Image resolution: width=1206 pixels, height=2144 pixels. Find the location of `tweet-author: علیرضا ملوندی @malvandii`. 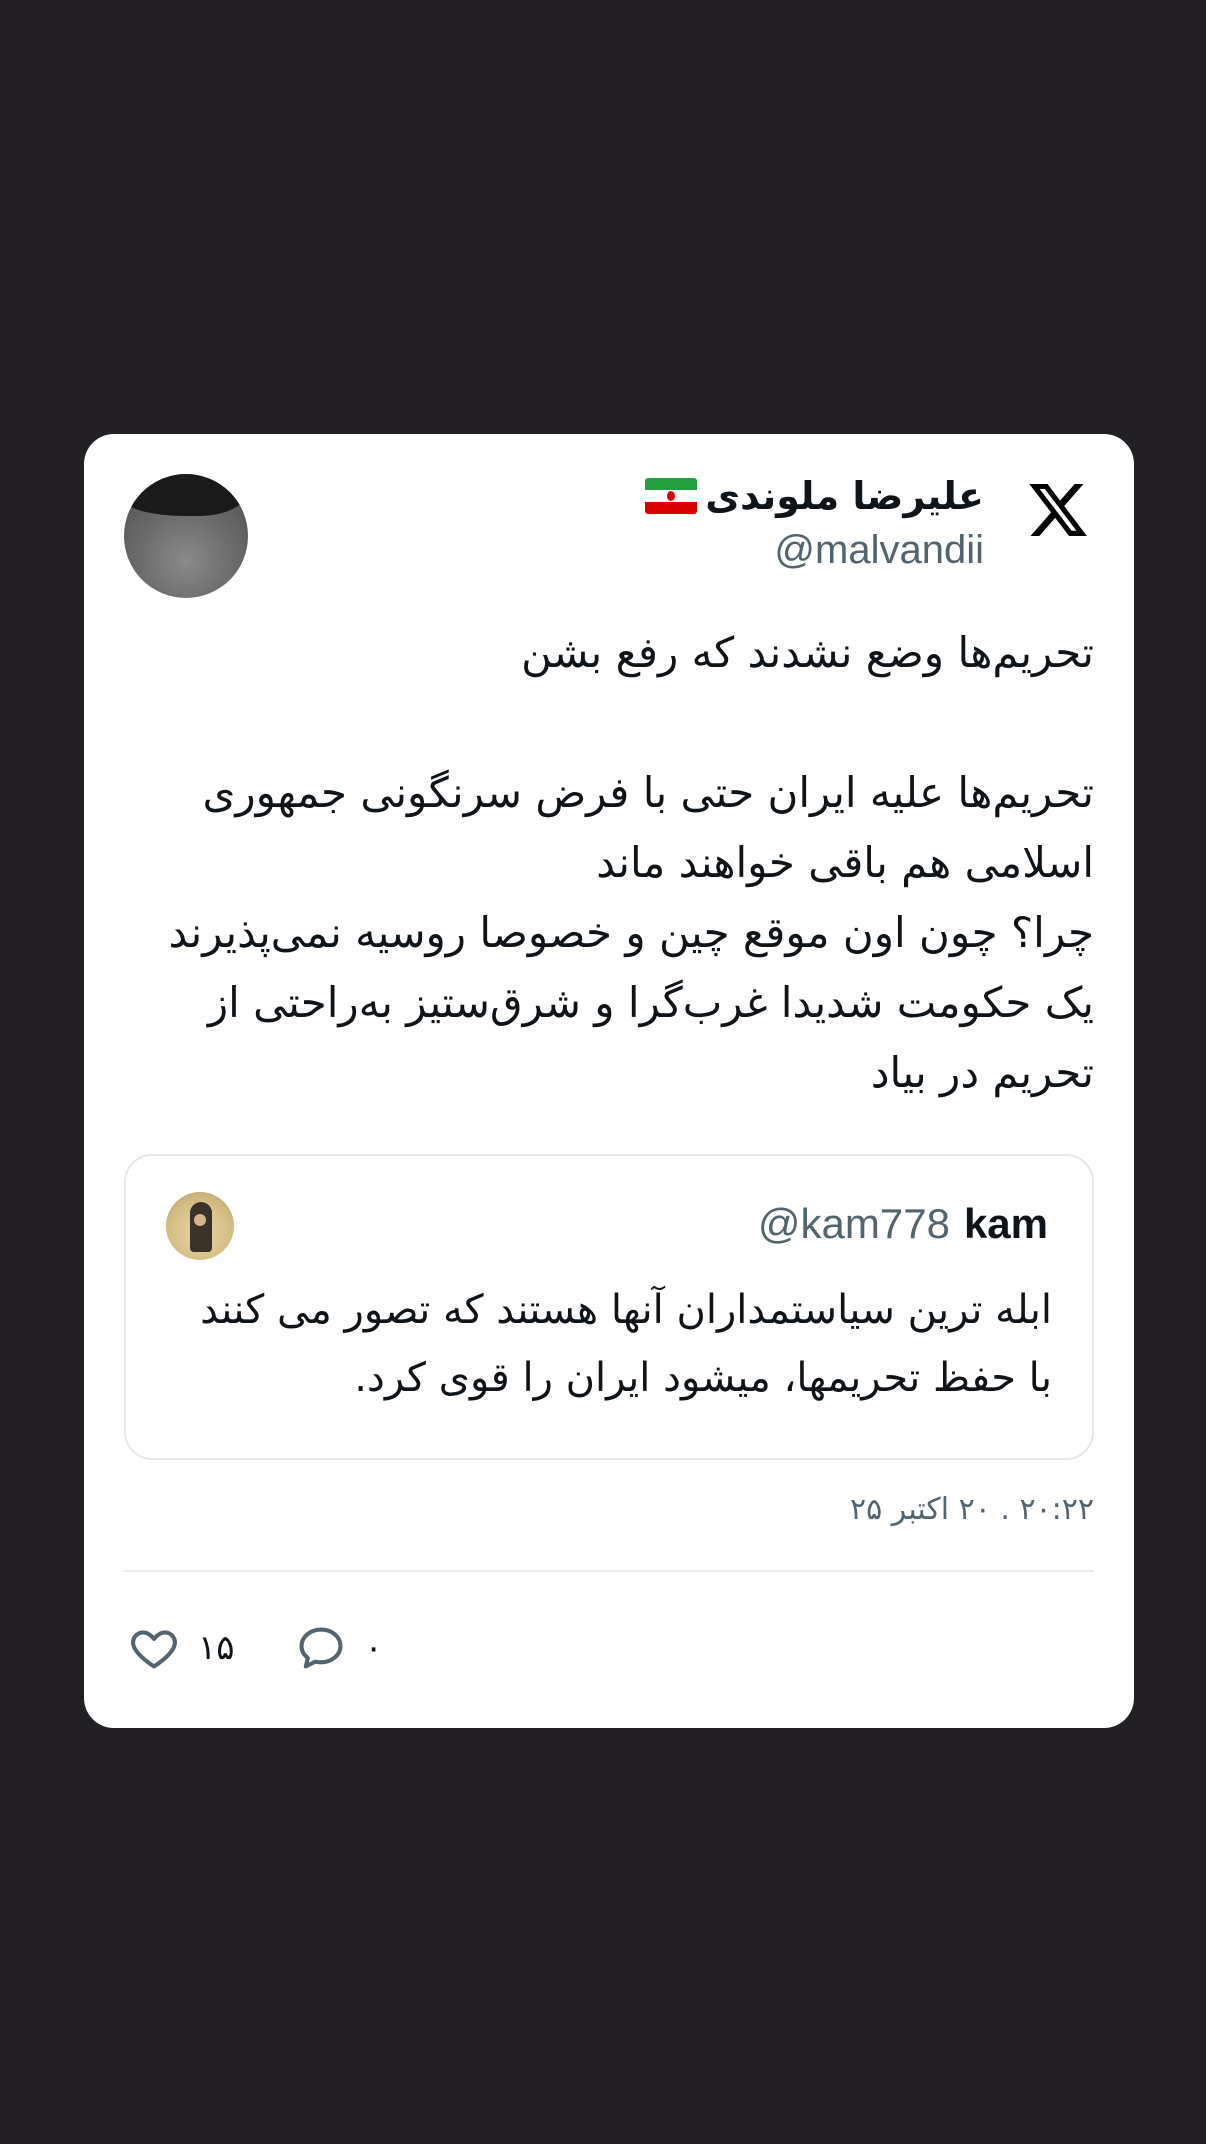

tweet-author: علیرضا ملوندی @malvandii is located at coordinates (814, 523).